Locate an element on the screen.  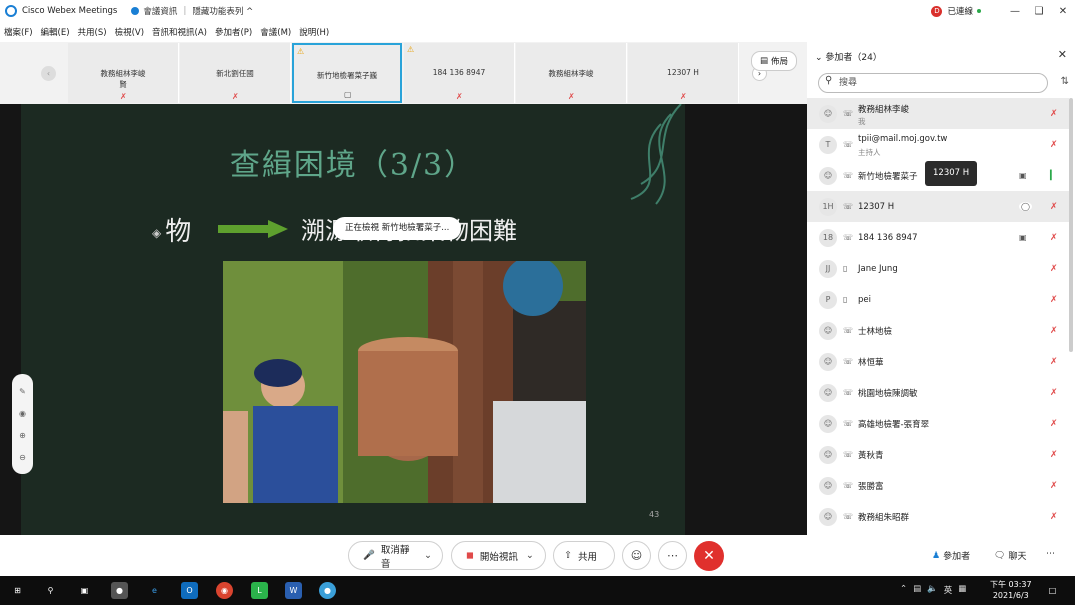
edge-icon: e is located at coordinates (154, 590).